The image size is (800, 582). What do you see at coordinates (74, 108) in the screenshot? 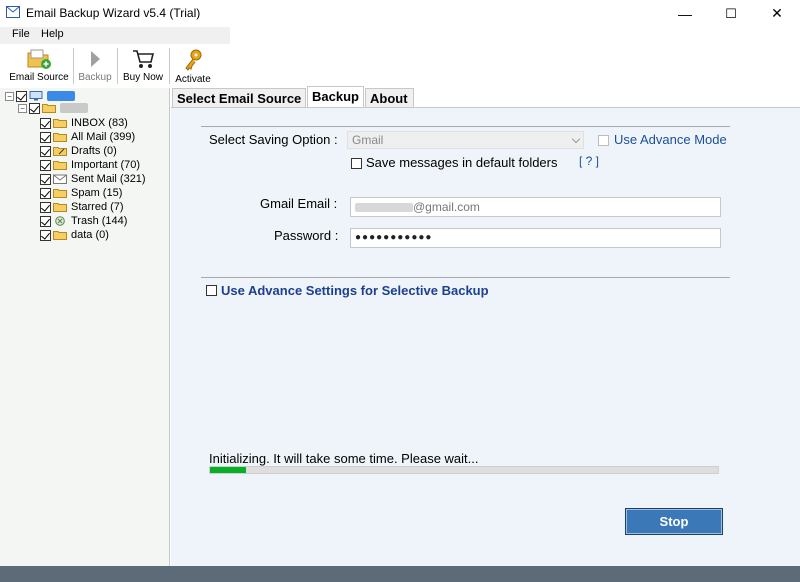
I see `mailbox-name-redacted` at bounding box center [74, 108].